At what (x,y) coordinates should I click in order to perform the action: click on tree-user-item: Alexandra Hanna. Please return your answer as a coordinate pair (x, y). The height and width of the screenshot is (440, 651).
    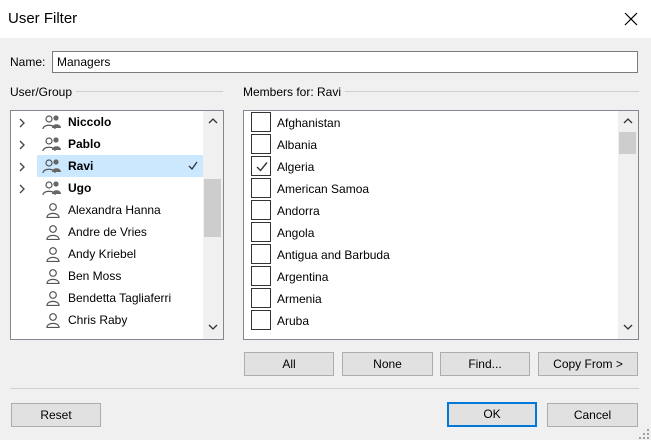
    Looking at the image, I should click on (107, 210).